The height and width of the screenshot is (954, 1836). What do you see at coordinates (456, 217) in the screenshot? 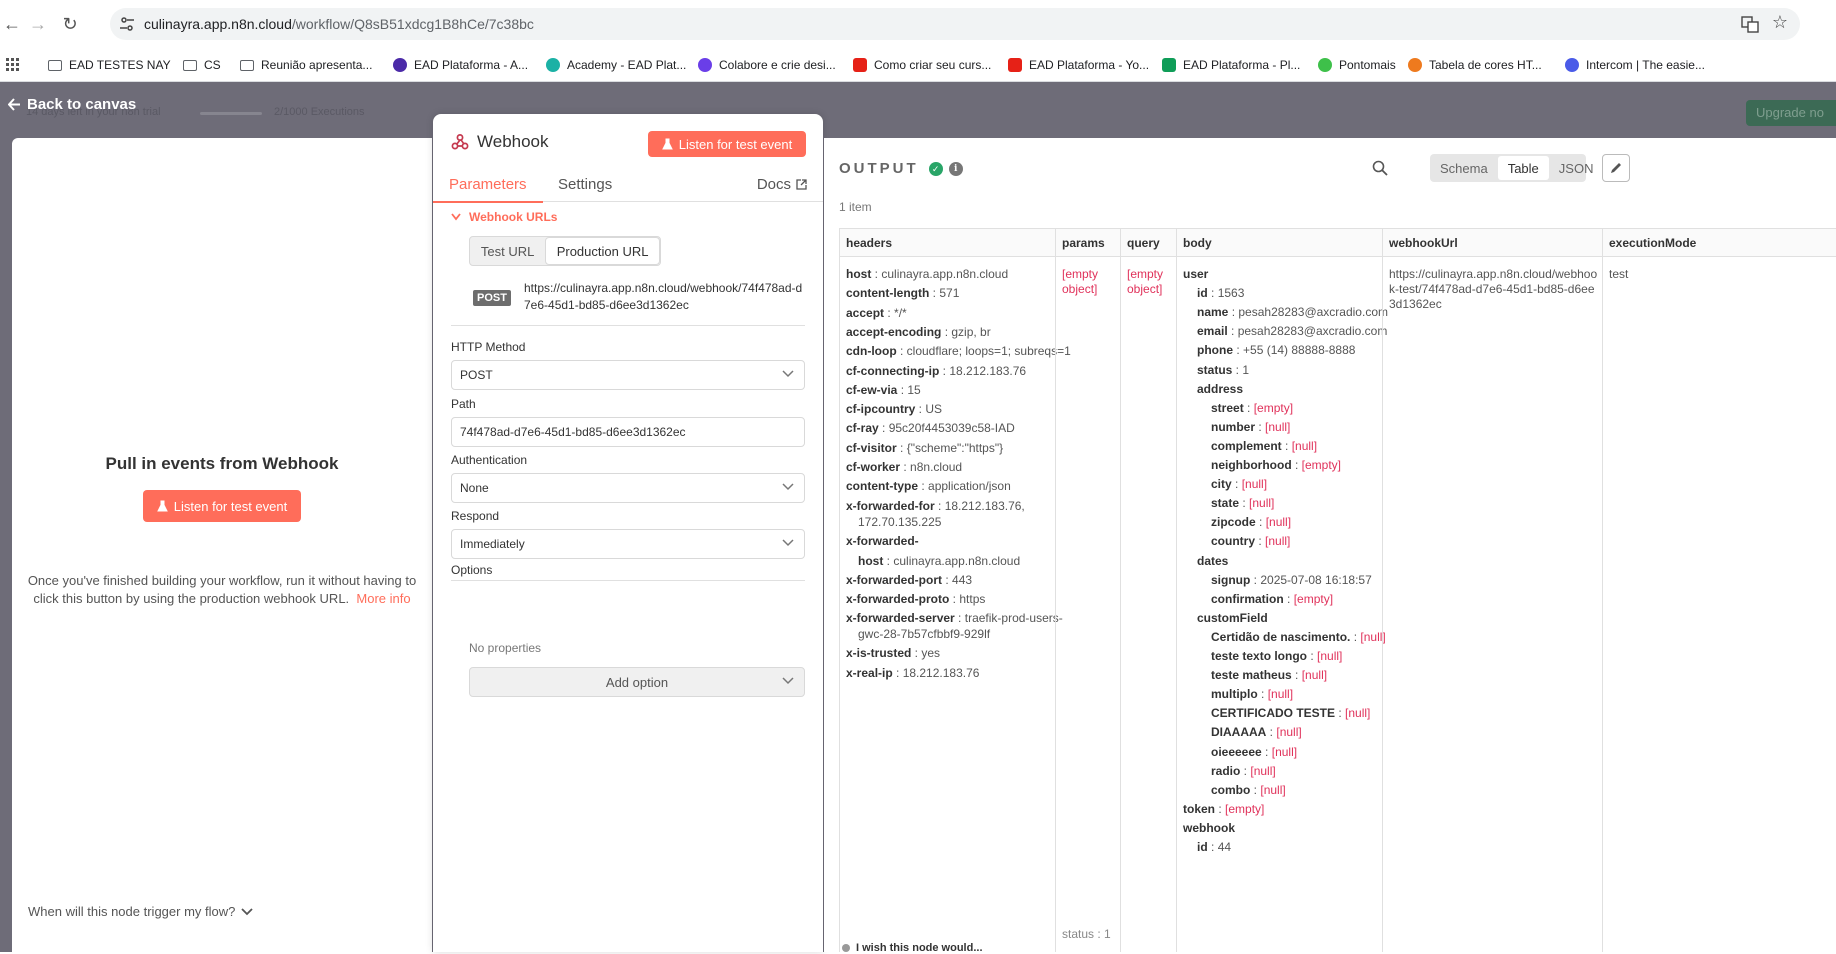
I see `chevron-down-icon` at bounding box center [456, 217].